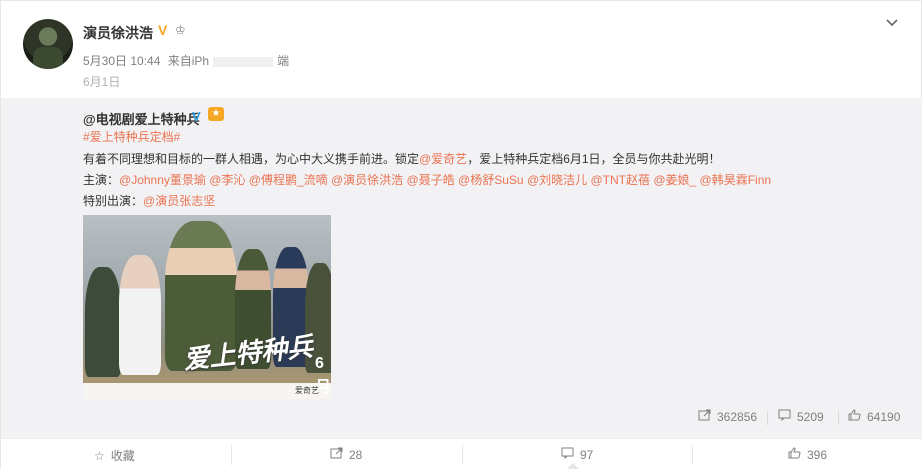 The height and width of the screenshot is (470, 922). What do you see at coordinates (288, 180) in the screenshot?
I see `mention-link: @傅程鹏_流嘀` at bounding box center [288, 180].